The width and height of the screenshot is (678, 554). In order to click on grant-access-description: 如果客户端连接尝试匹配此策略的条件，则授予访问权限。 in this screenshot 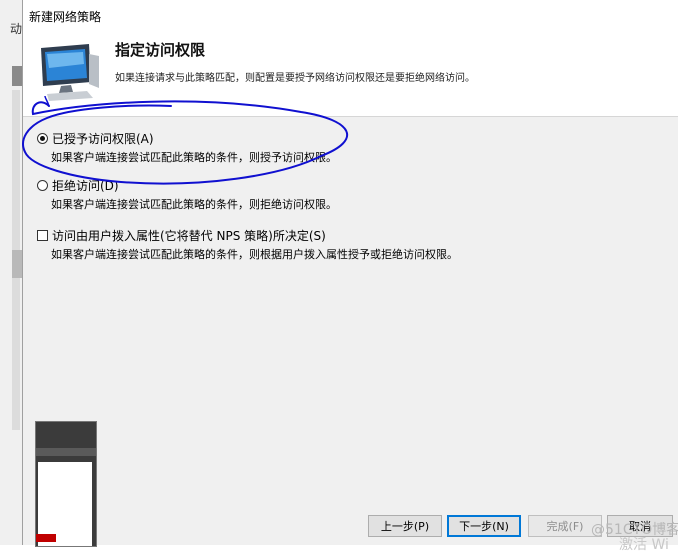, I will do `click(194, 157)`.